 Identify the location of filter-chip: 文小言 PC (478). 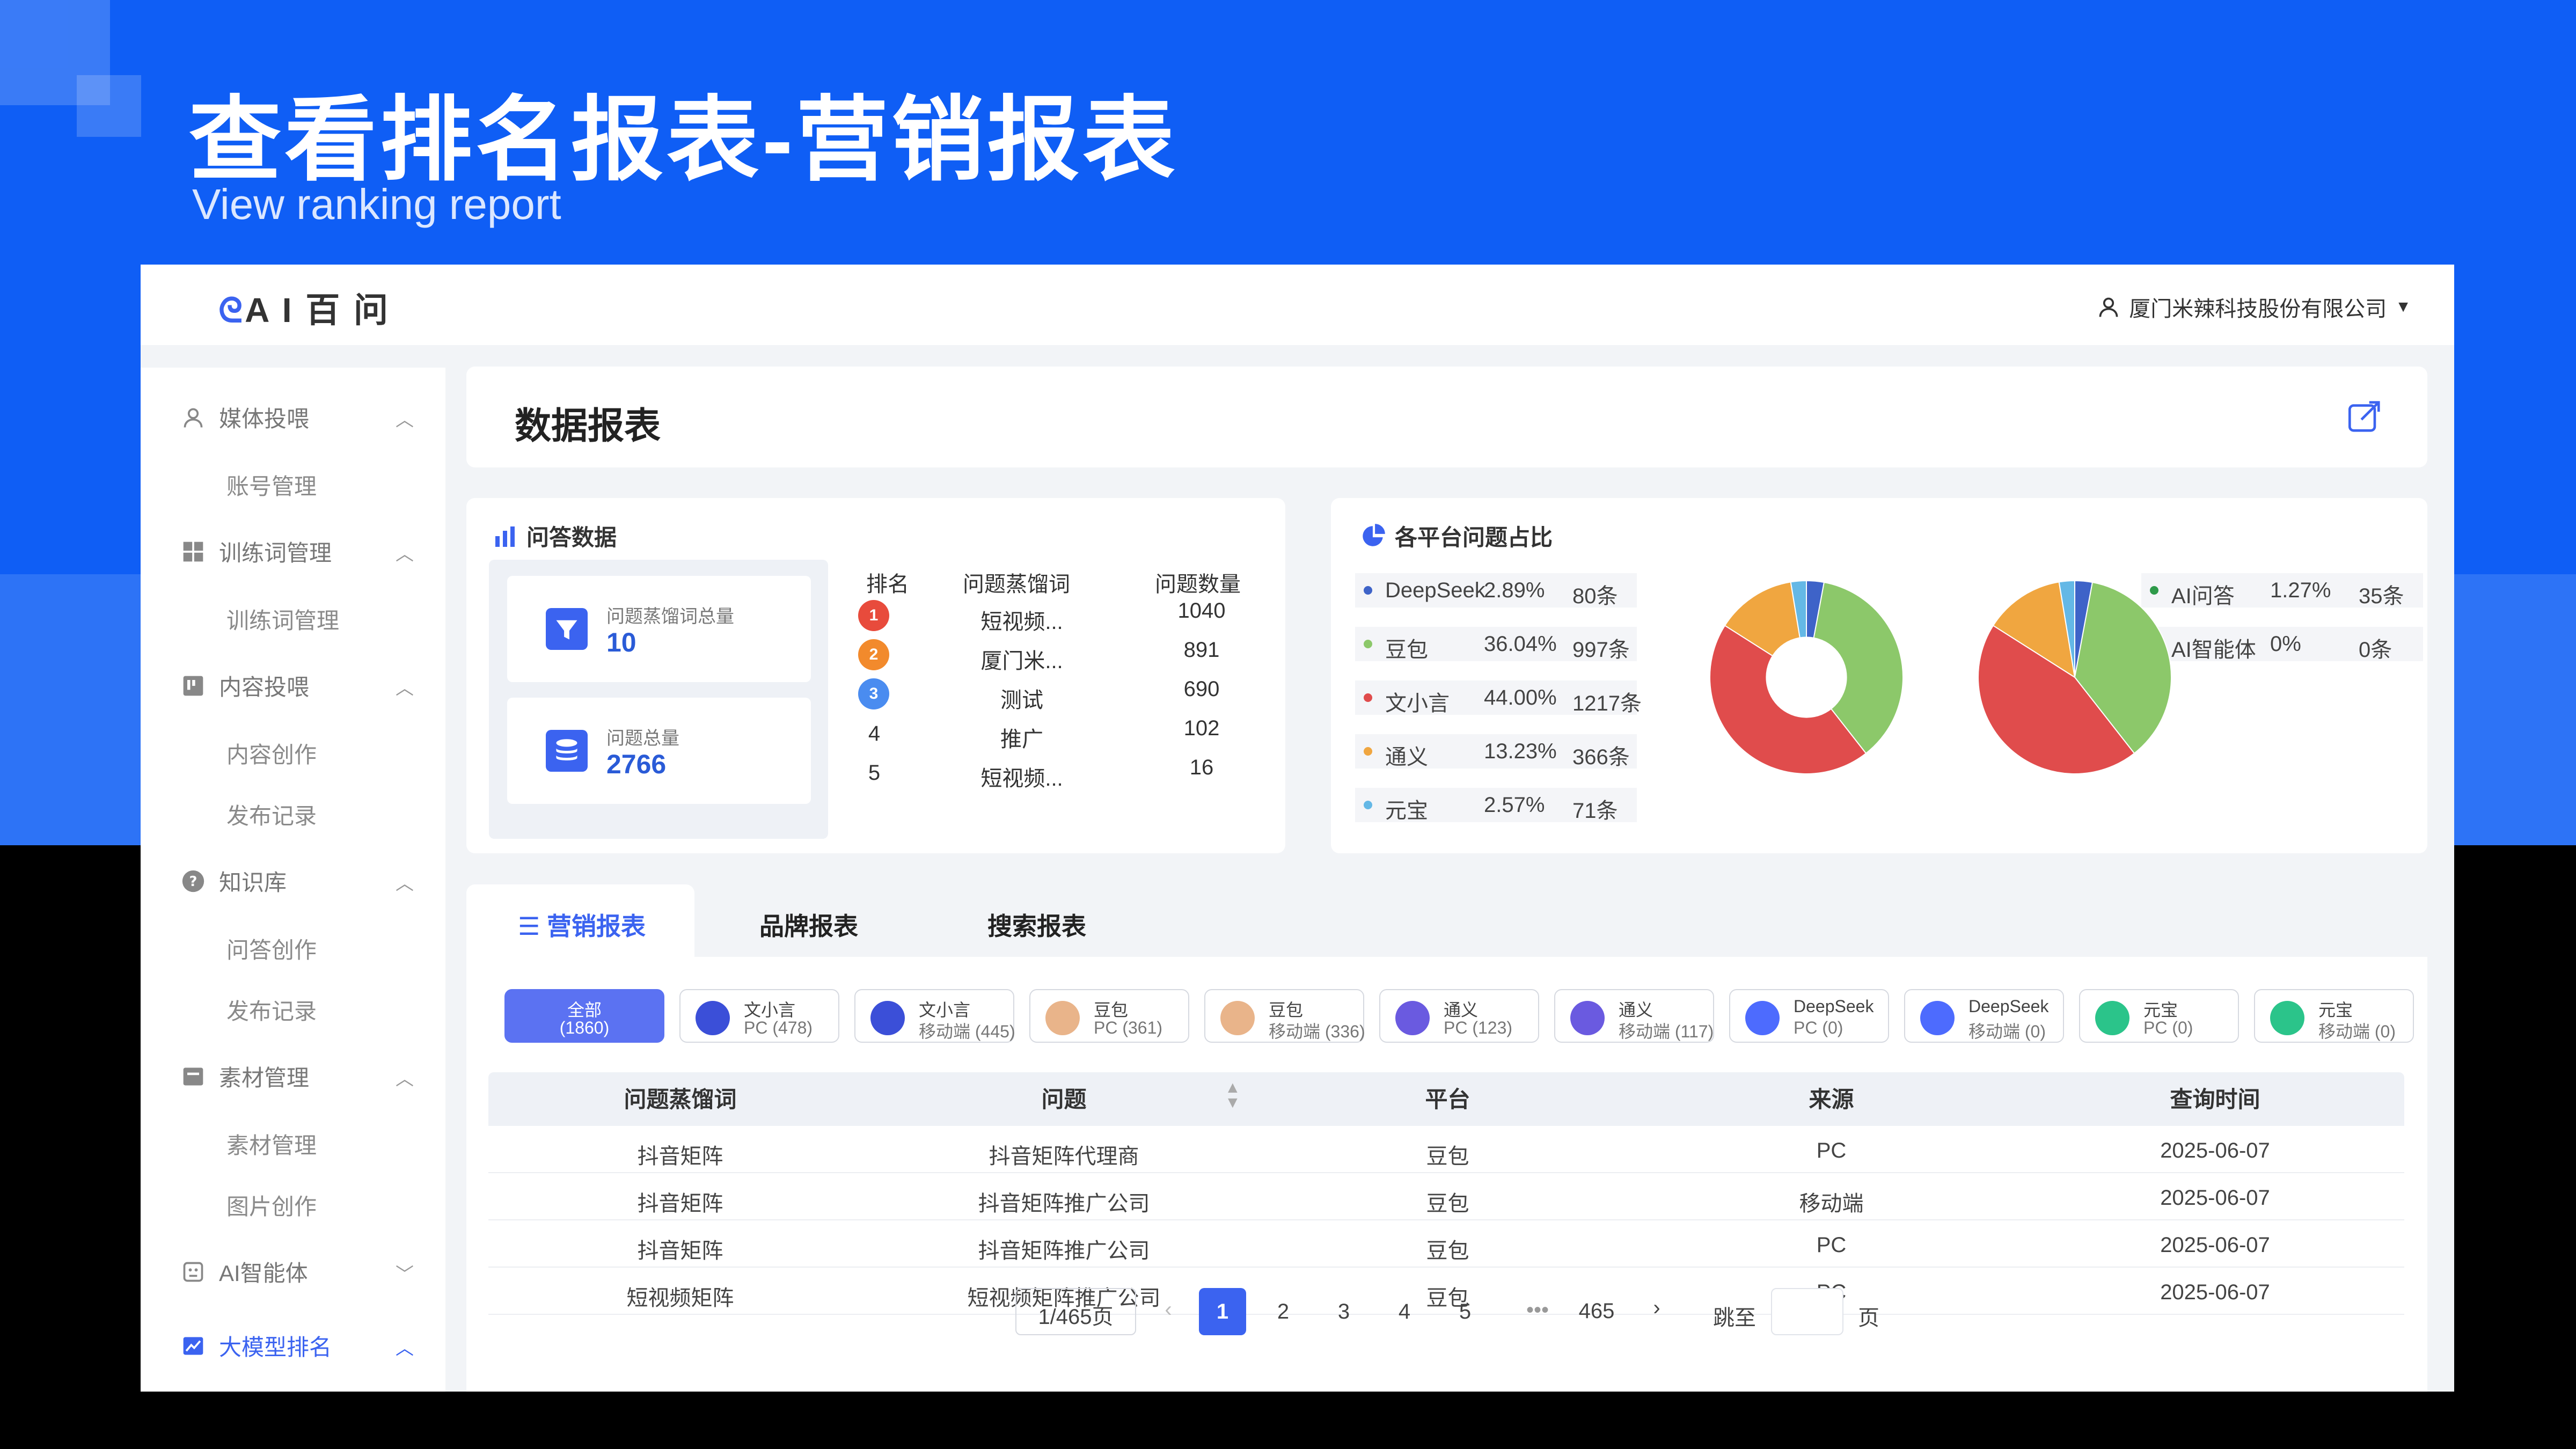
(759, 1016).